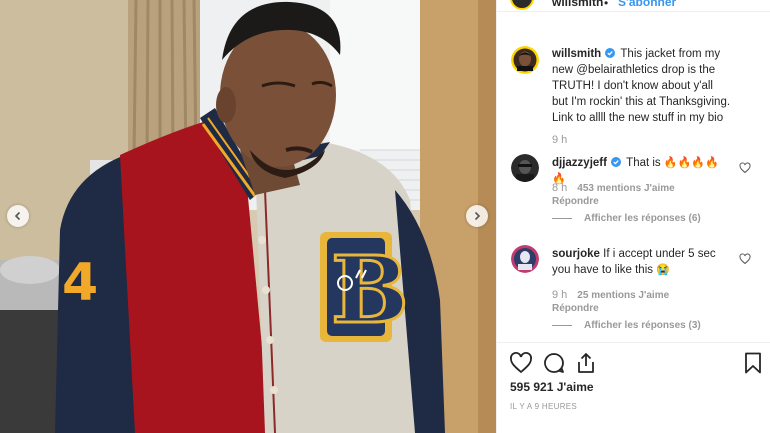 The width and height of the screenshot is (770, 433). I want to click on follow-button: S'abonner, so click(647, 4).